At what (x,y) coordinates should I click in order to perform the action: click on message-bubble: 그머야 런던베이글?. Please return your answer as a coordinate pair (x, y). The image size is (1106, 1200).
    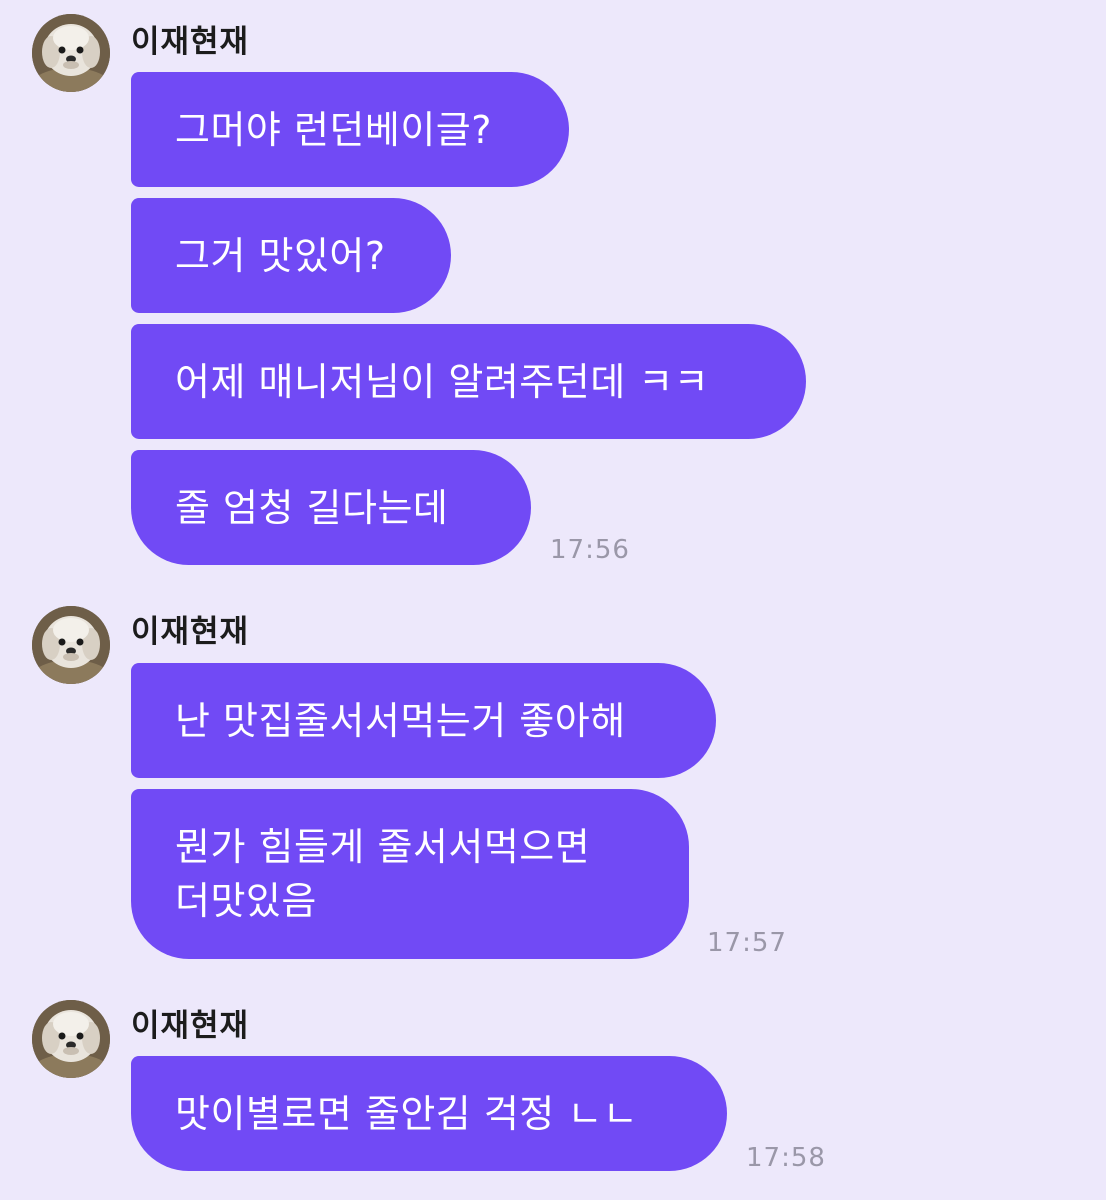
    Looking at the image, I should click on (350, 129).